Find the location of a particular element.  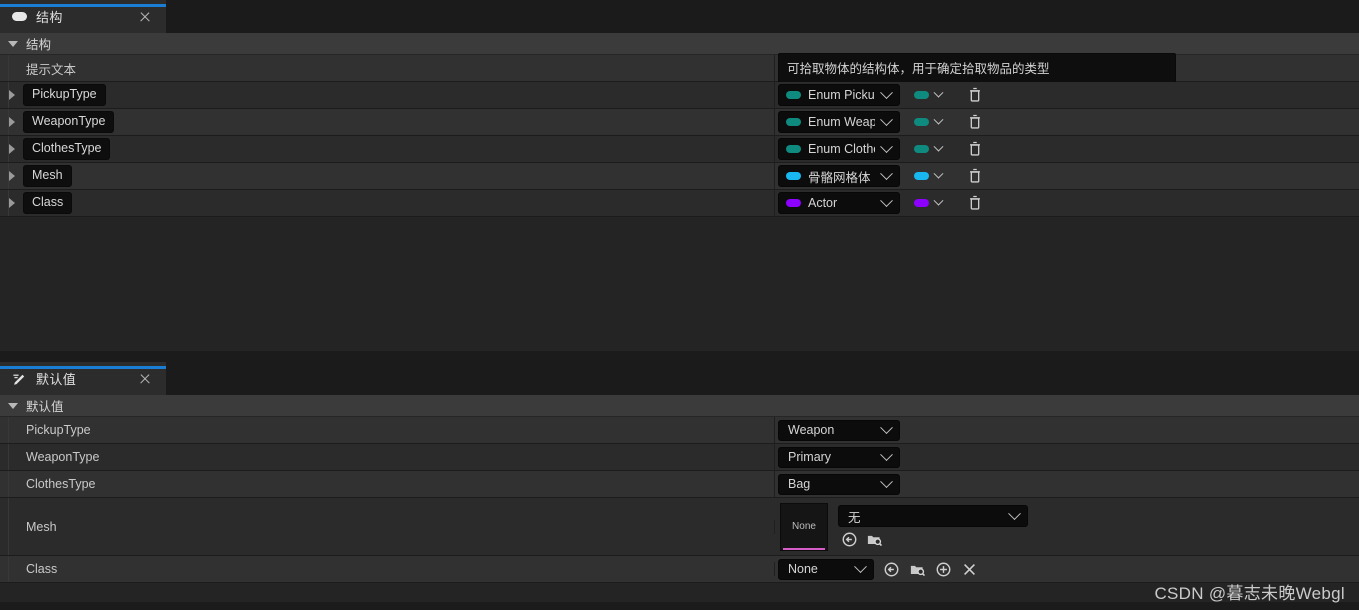

tab-struct: 结构 is located at coordinates (83, 16).